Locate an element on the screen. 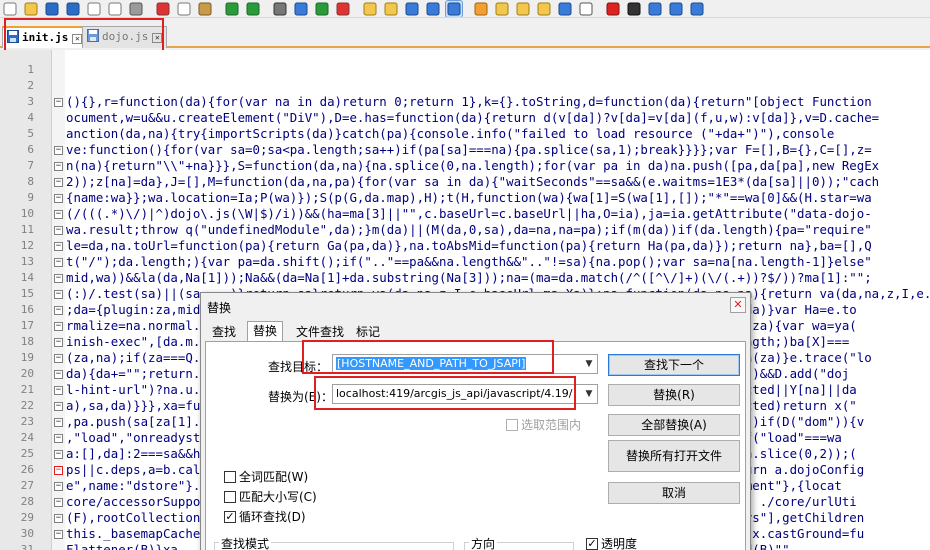  line-number: 25 is located at coordinates (27, 453).